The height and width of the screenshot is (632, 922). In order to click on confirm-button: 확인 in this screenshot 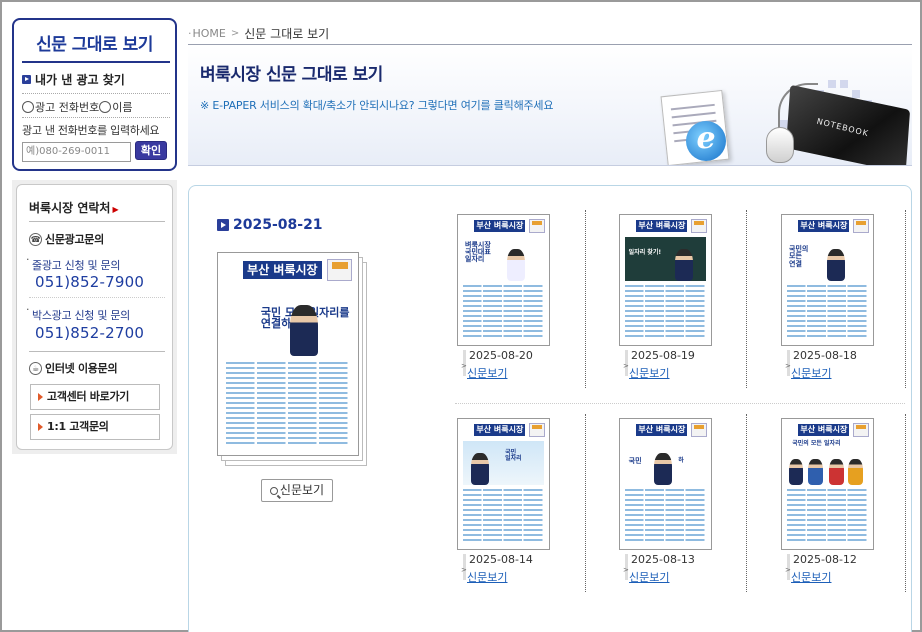, I will do `click(151, 150)`.